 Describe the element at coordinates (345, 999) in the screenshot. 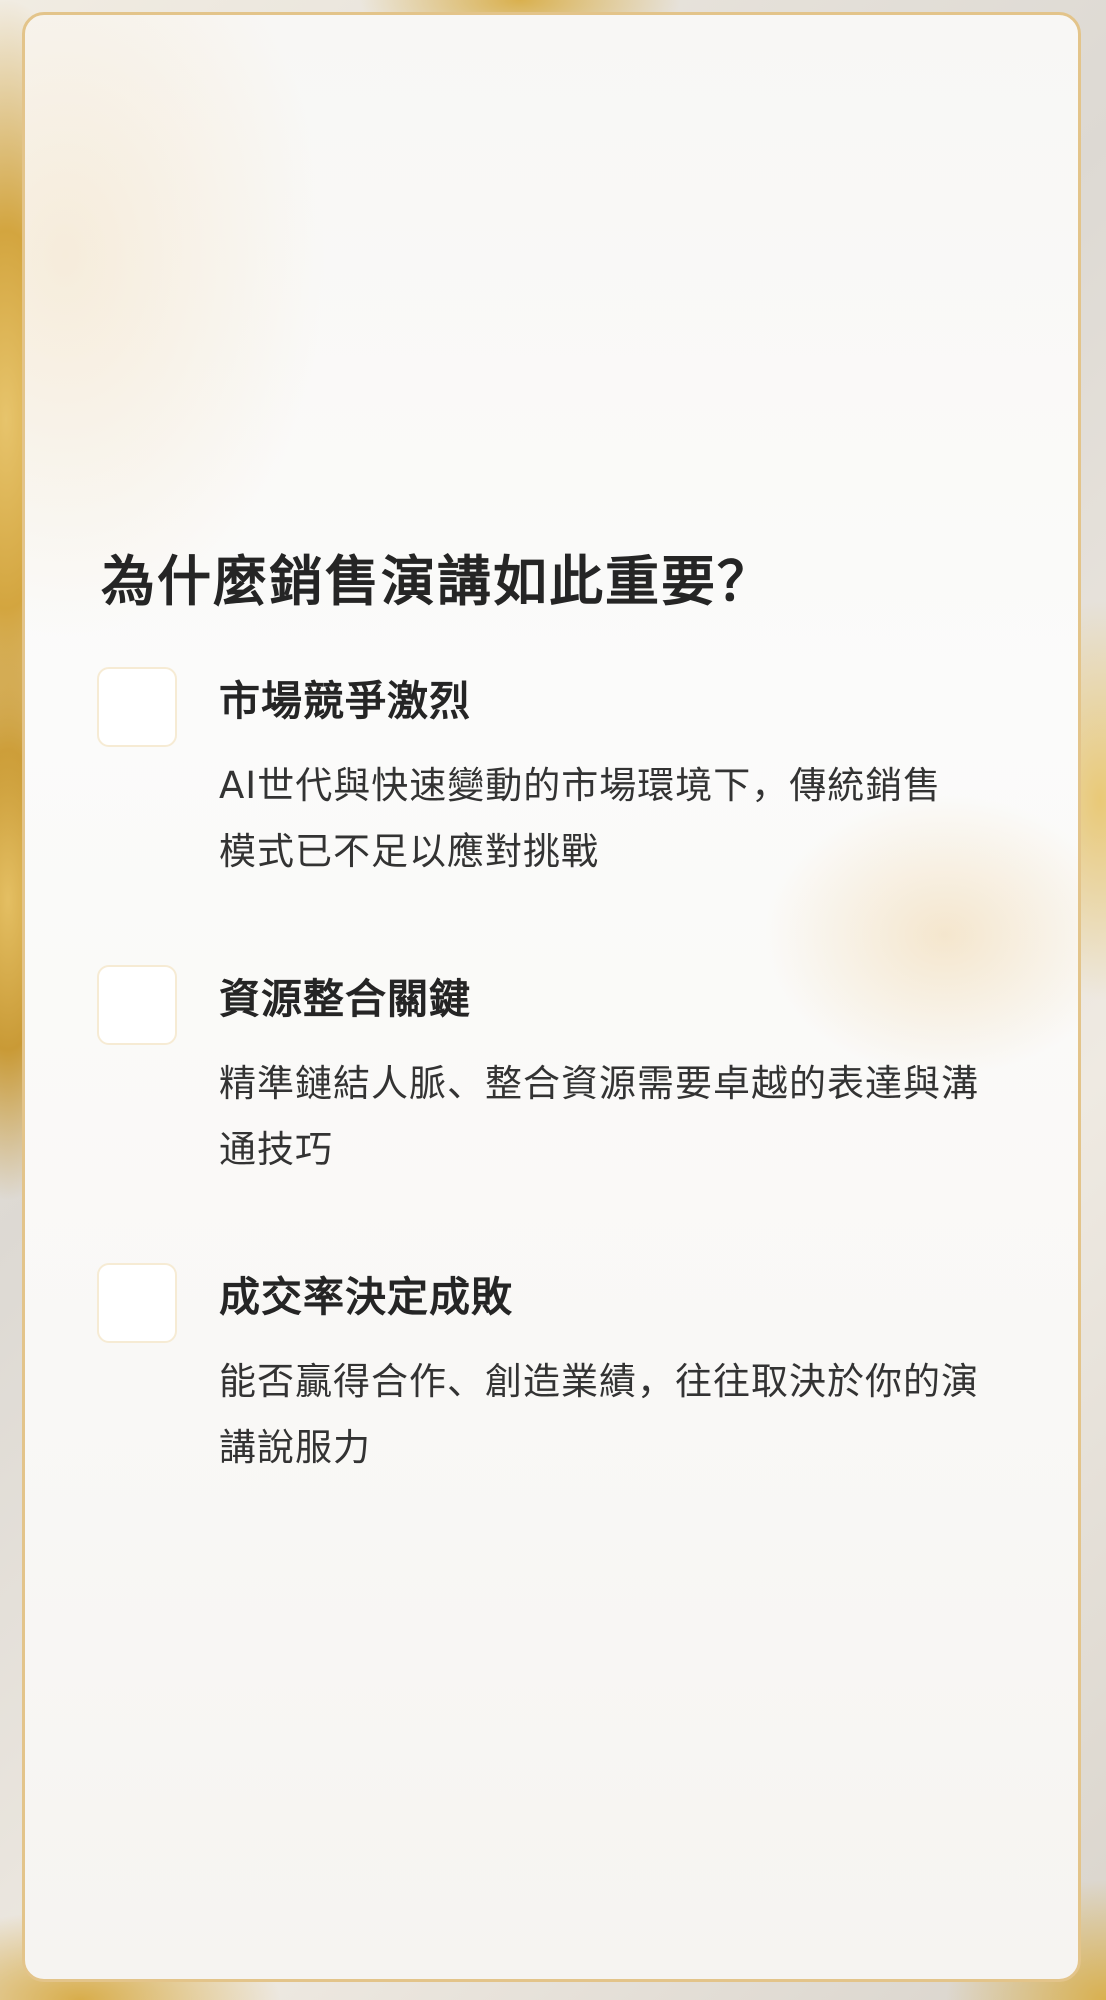

I see `feature-heading: 資源整合關鍵` at that location.